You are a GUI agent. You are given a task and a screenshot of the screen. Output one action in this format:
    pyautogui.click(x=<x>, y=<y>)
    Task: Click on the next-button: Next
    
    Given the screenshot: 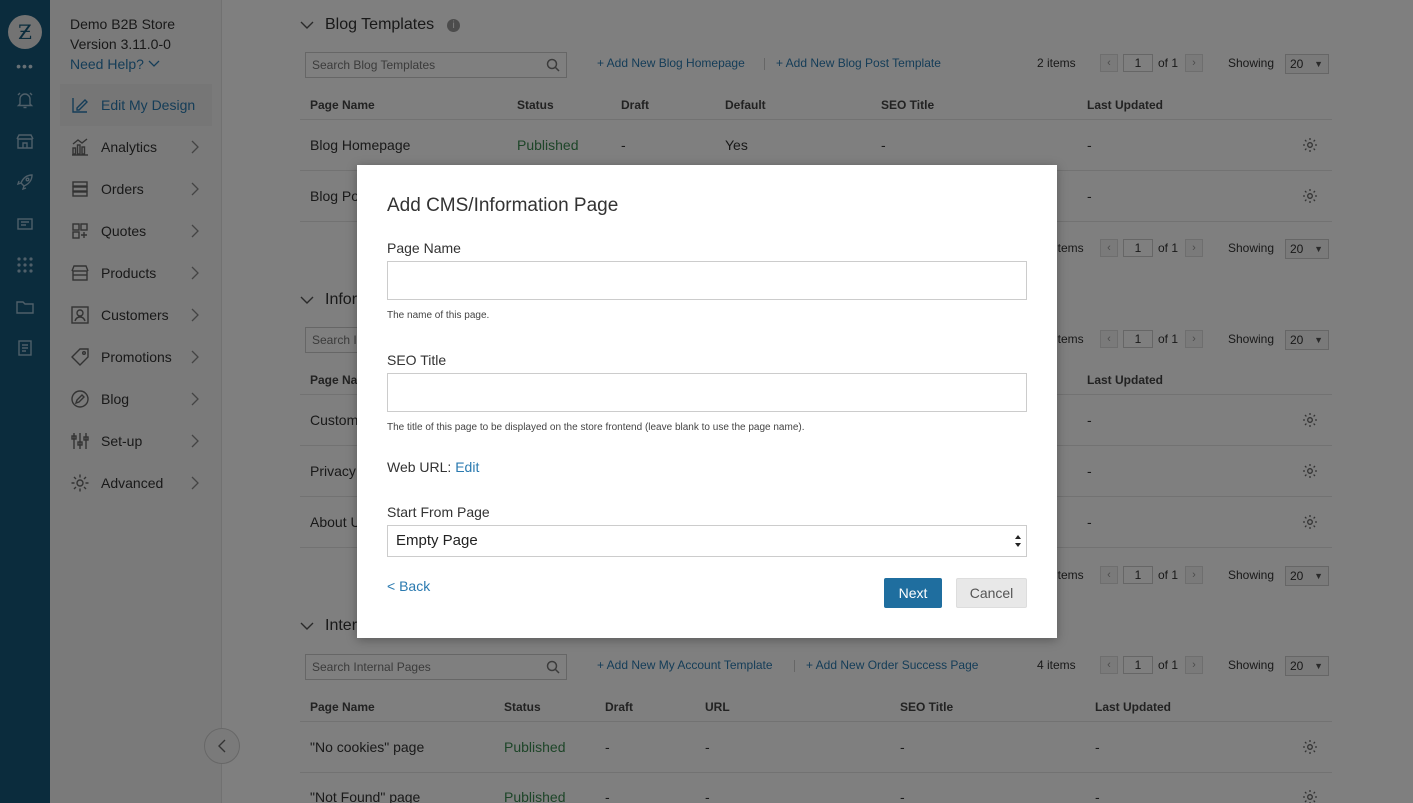 What is the action you would take?
    pyautogui.click(x=913, y=593)
    